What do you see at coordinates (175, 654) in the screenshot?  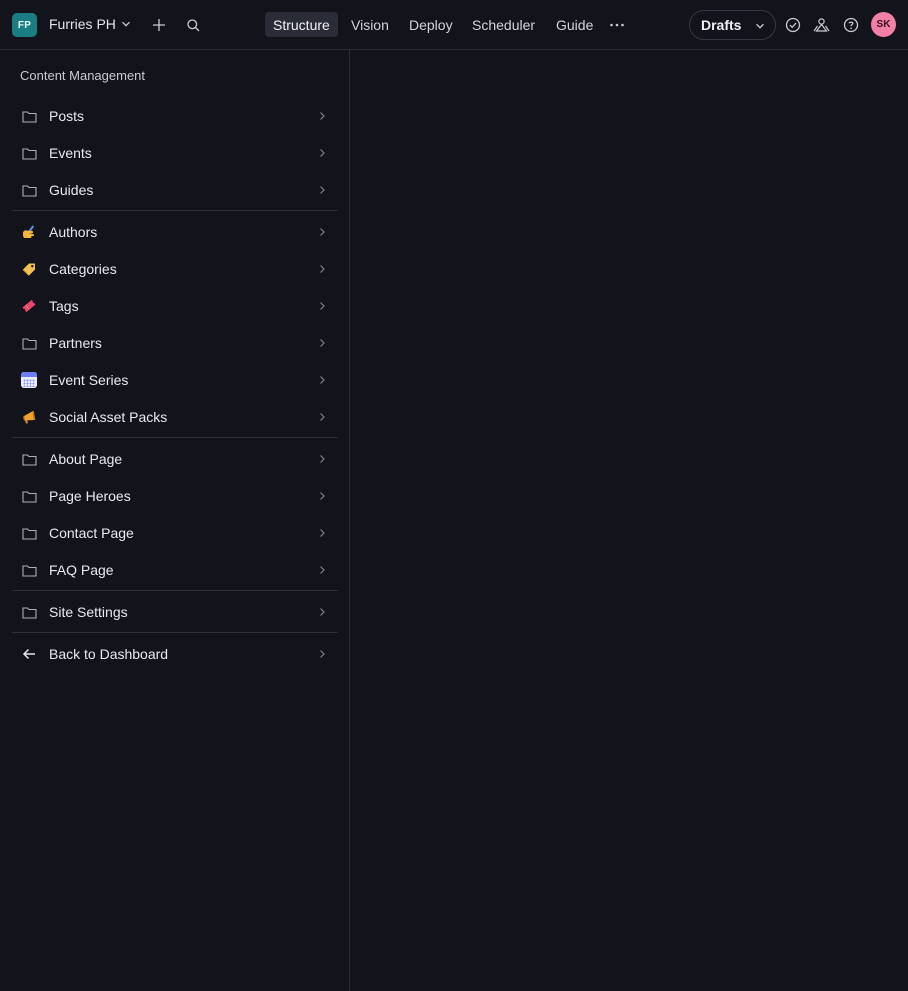 I see `sidebar-item-back-to-dashboard: Back to Dashboard` at bounding box center [175, 654].